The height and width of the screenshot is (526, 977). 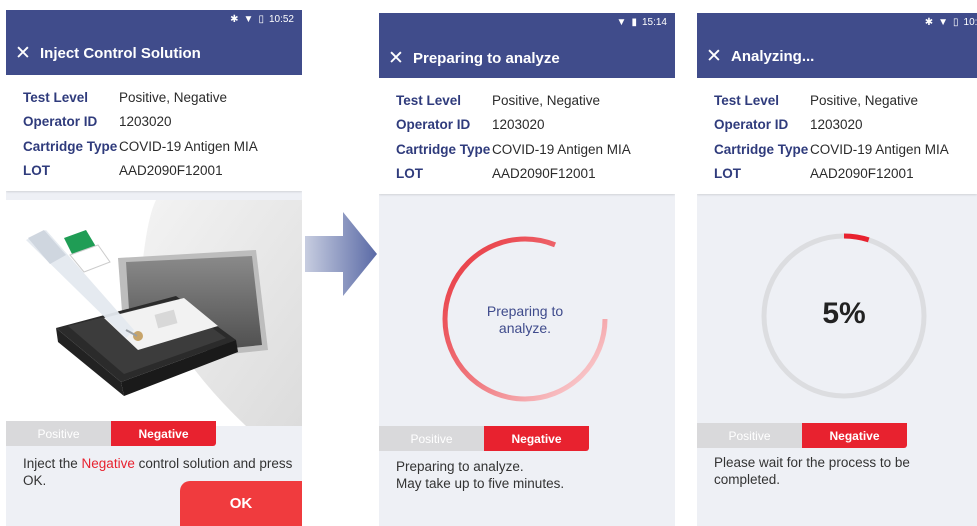 I want to click on app-header: ▼ ▮ 15:14 ✕ Preparing to analyze, so click(x=527, y=45).